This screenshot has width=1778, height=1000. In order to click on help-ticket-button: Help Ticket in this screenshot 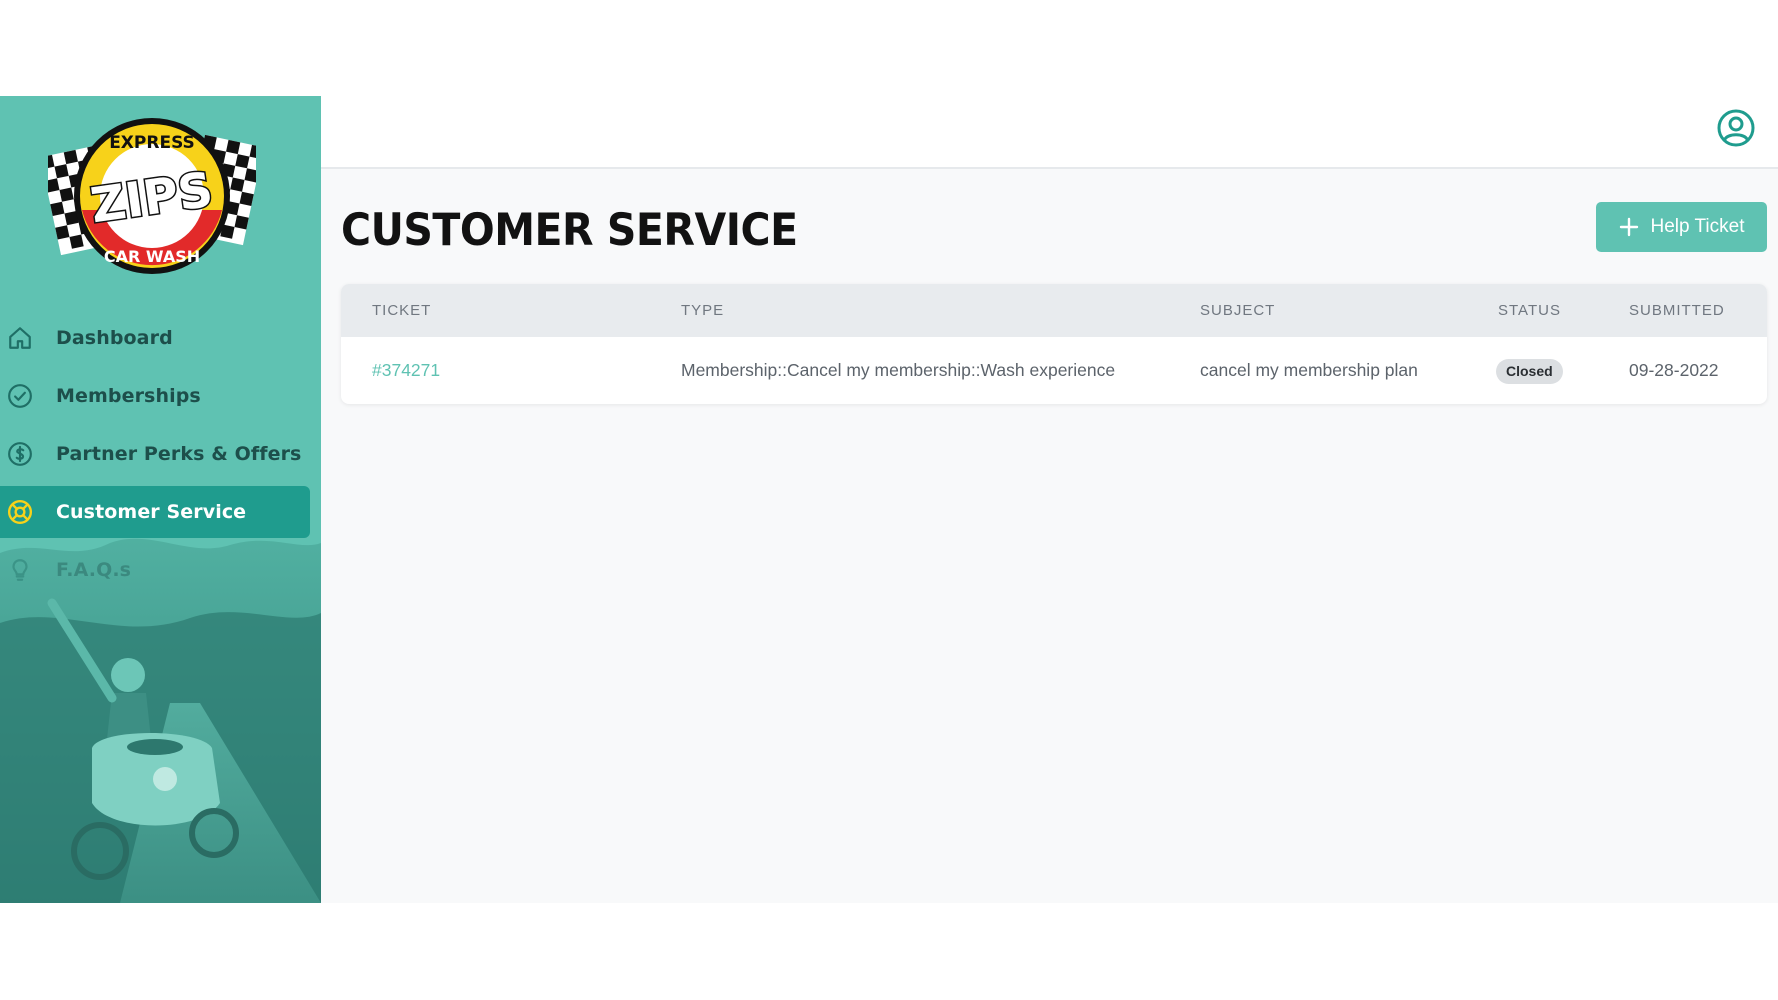, I will do `click(1681, 227)`.